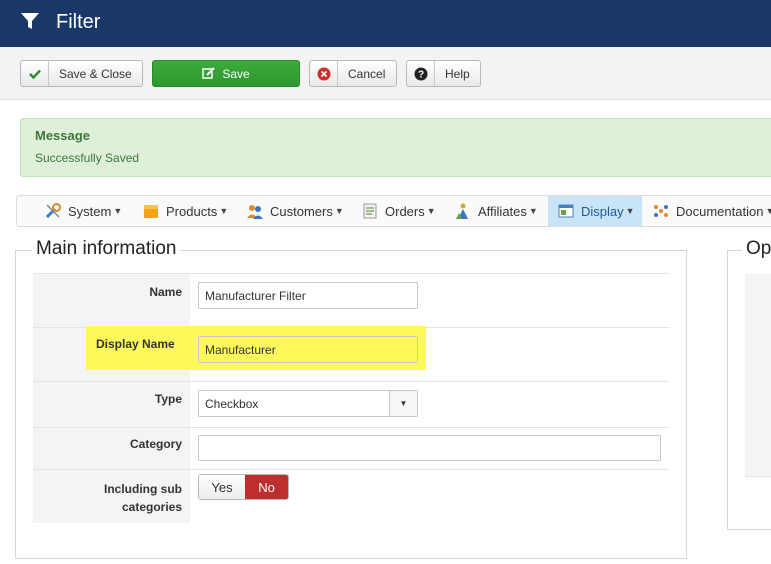 The image size is (771, 564). I want to click on message-title: Message, so click(62, 135).